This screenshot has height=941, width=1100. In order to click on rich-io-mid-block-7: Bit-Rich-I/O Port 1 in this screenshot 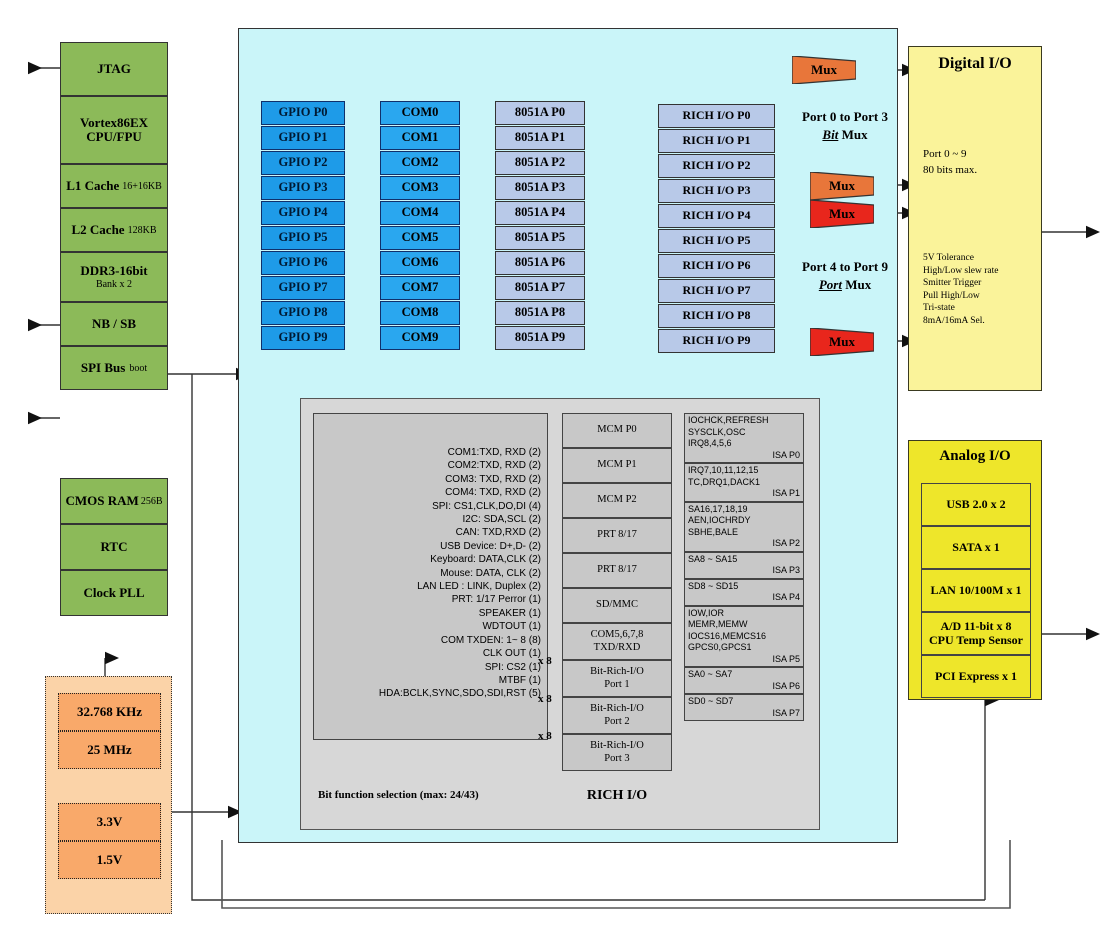, I will do `click(617, 678)`.